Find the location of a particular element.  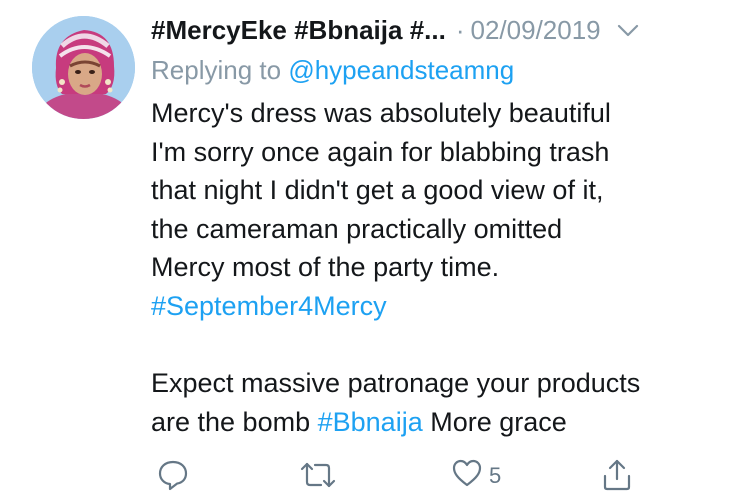

timestamp: 02/09/2019 is located at coordinates (536, 30).